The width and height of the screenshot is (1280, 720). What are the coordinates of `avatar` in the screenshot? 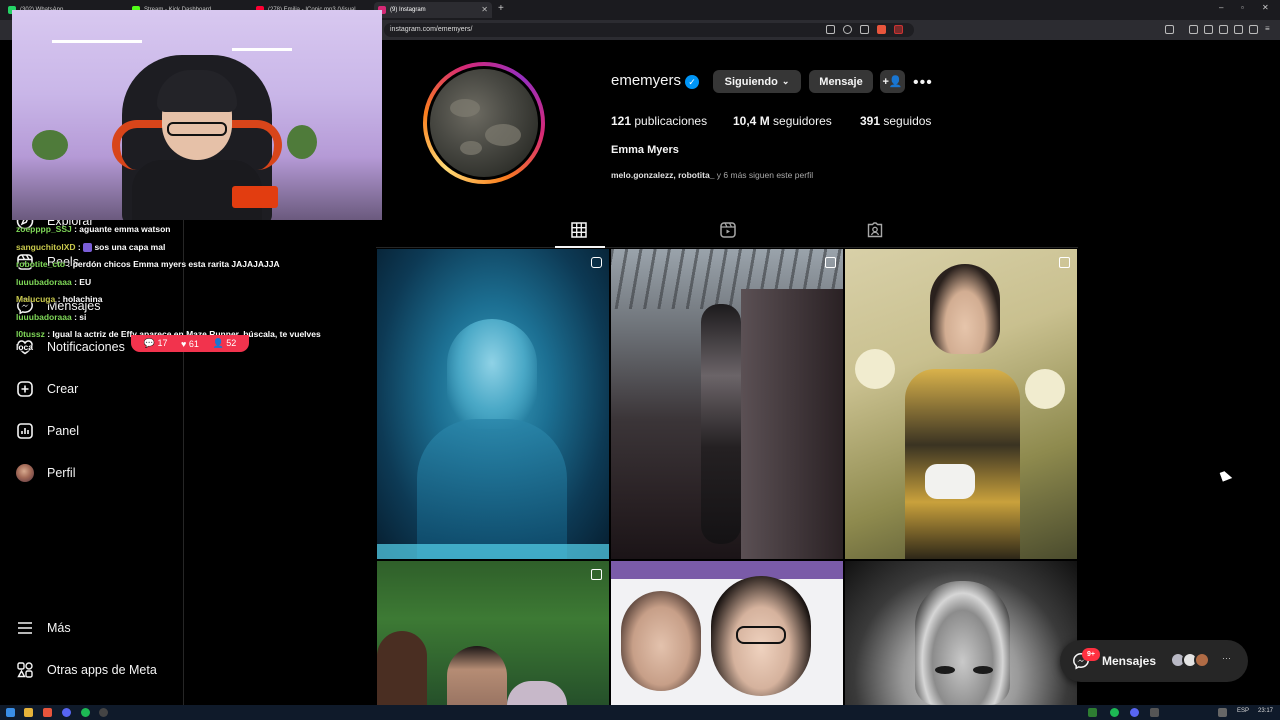 It's located at (1202, 660).